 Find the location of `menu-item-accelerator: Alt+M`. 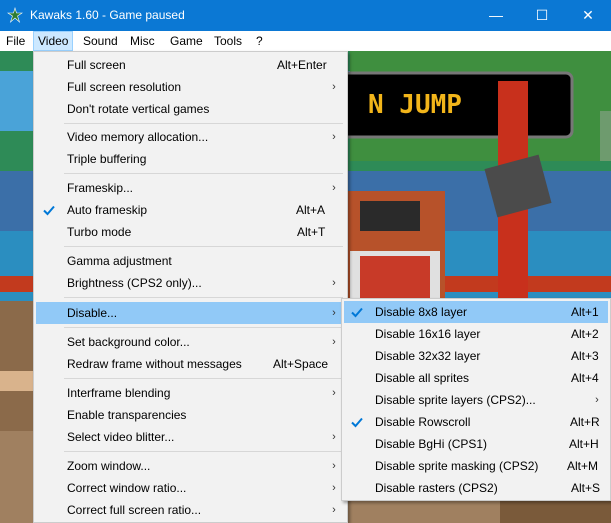

menu-item-accelerator: Alt+M is located at coordinates (583, 466).